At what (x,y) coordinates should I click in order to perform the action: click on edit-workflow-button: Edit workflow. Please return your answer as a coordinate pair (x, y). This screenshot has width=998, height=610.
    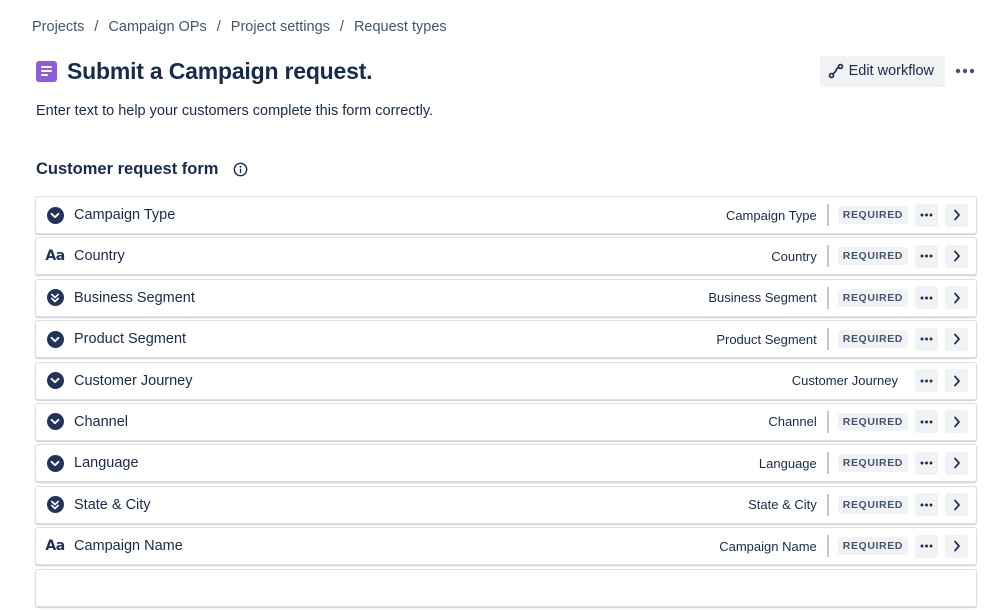
    Looking at the image, I should click on (882, 71).